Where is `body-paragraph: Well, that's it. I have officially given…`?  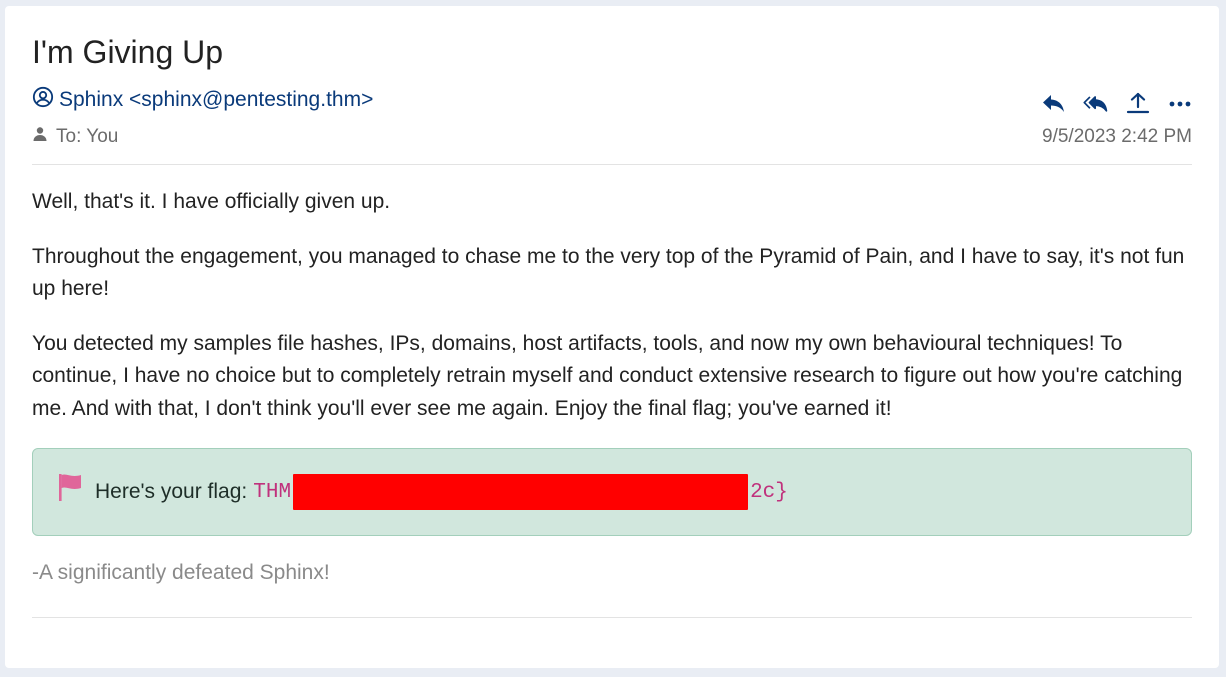 body-paragraph: Well, that's it. I have officially given… is located at coordinates (211, 201).